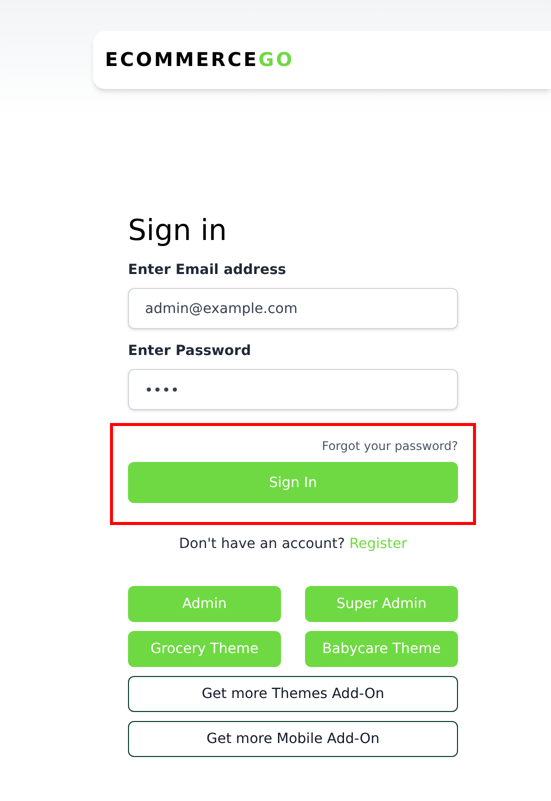 This screenshot has width=551, height=801. I want to click on sign-in-button: Sign In, so click(293, 482).